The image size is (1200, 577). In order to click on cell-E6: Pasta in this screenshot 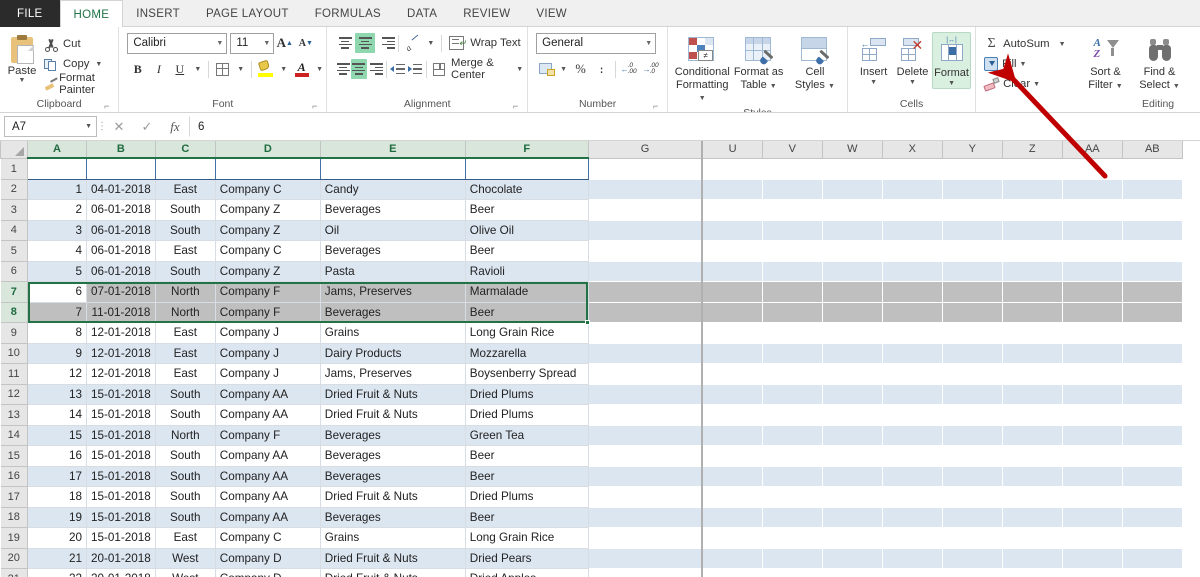, I will do `click(393, 271)`.